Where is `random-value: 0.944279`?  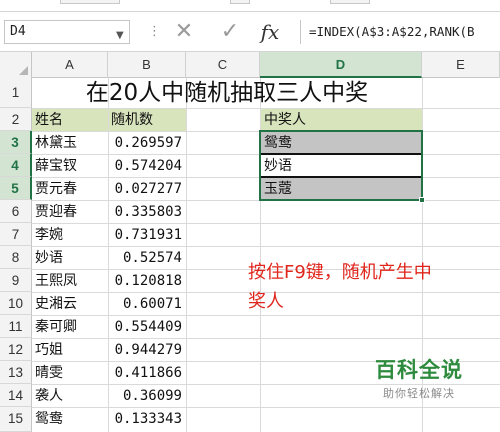
random-value: 0.944279 is located at coordinates (147, 350).